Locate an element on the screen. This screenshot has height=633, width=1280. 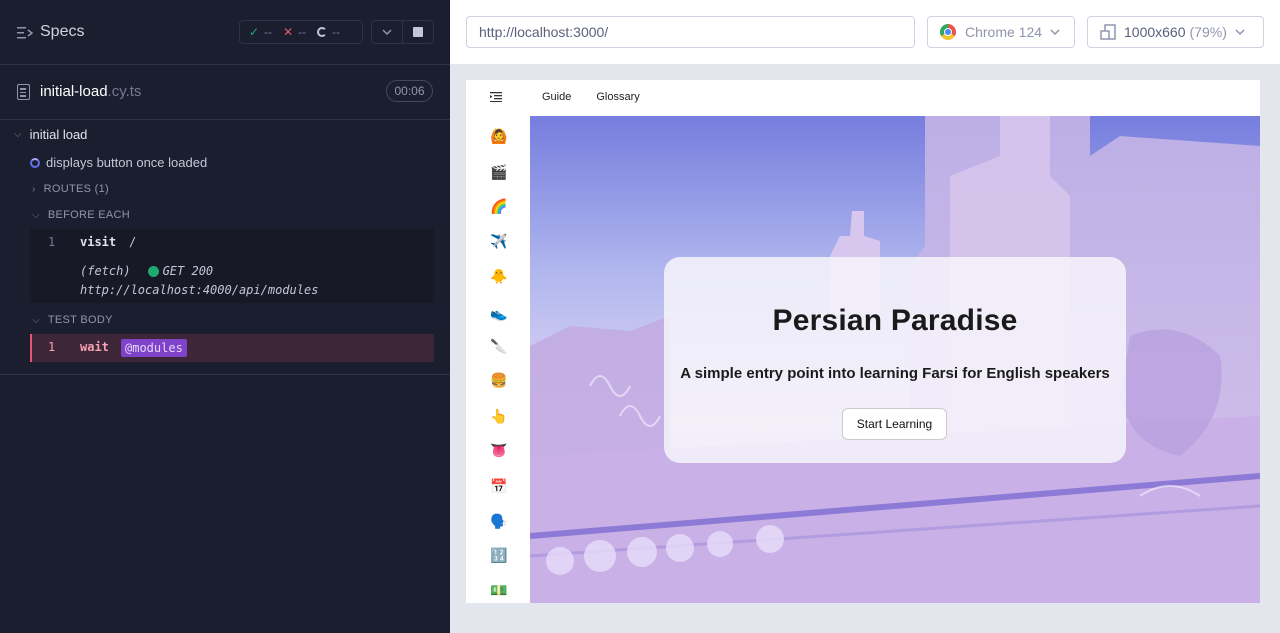
sidebar-item-icon: 👅 is located at coordinates (499, 450).